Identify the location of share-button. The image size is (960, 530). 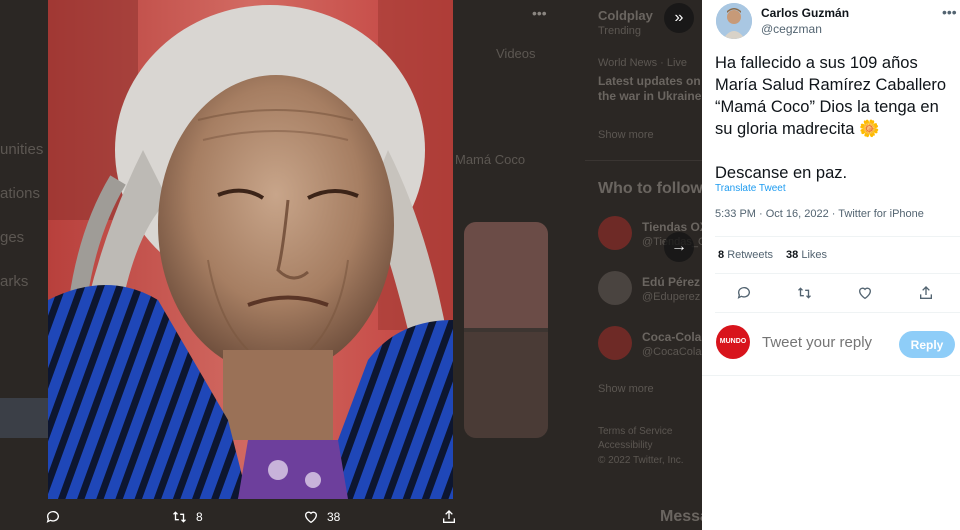
(926, 293).